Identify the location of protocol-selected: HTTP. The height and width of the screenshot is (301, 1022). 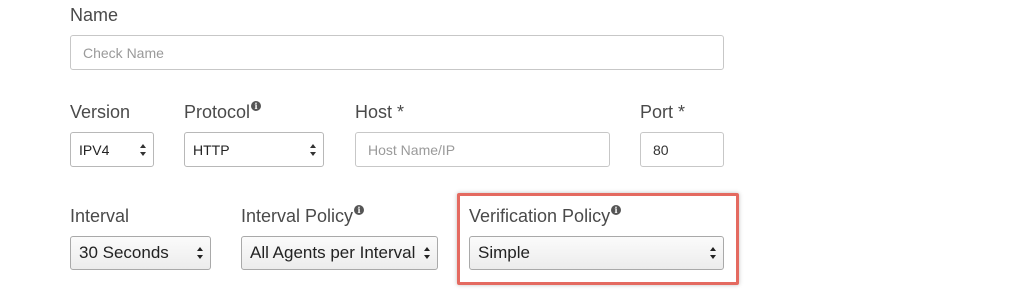
(211, 149).